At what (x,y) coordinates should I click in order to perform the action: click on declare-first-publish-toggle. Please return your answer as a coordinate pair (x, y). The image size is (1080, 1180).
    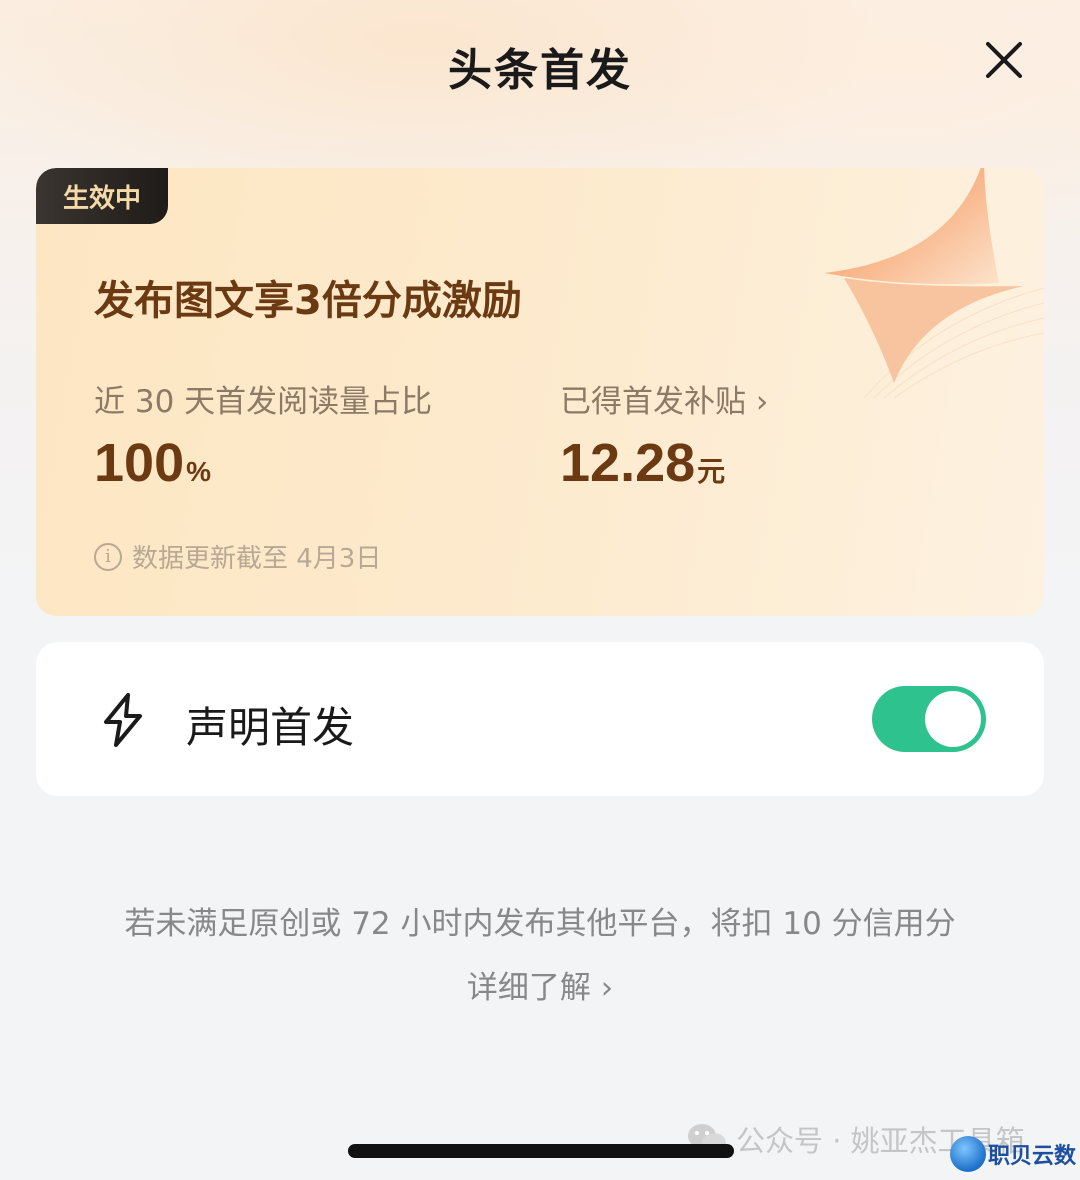
    Looking at the image, I should click on (929, 719).